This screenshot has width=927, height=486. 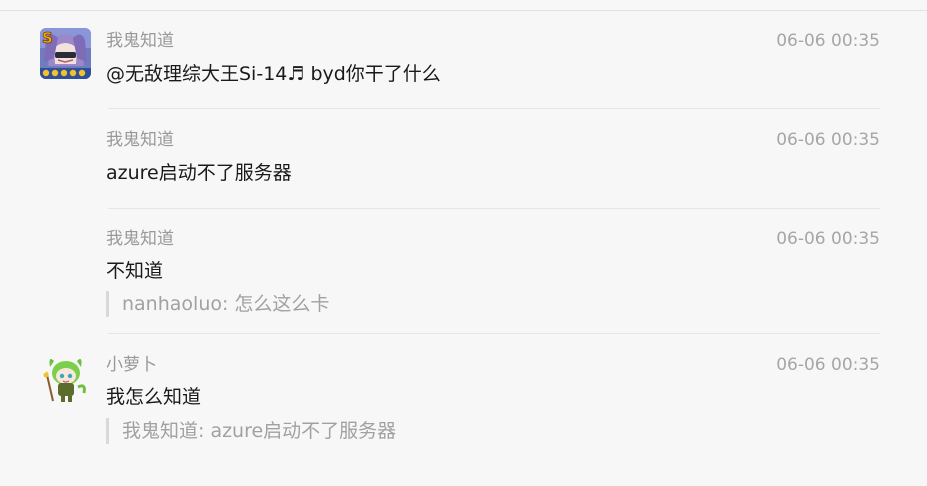 What do you see at coordinates (135, 271) in the screenshot?
I see `message-content: 不知道` at bounding box center [135, 271].